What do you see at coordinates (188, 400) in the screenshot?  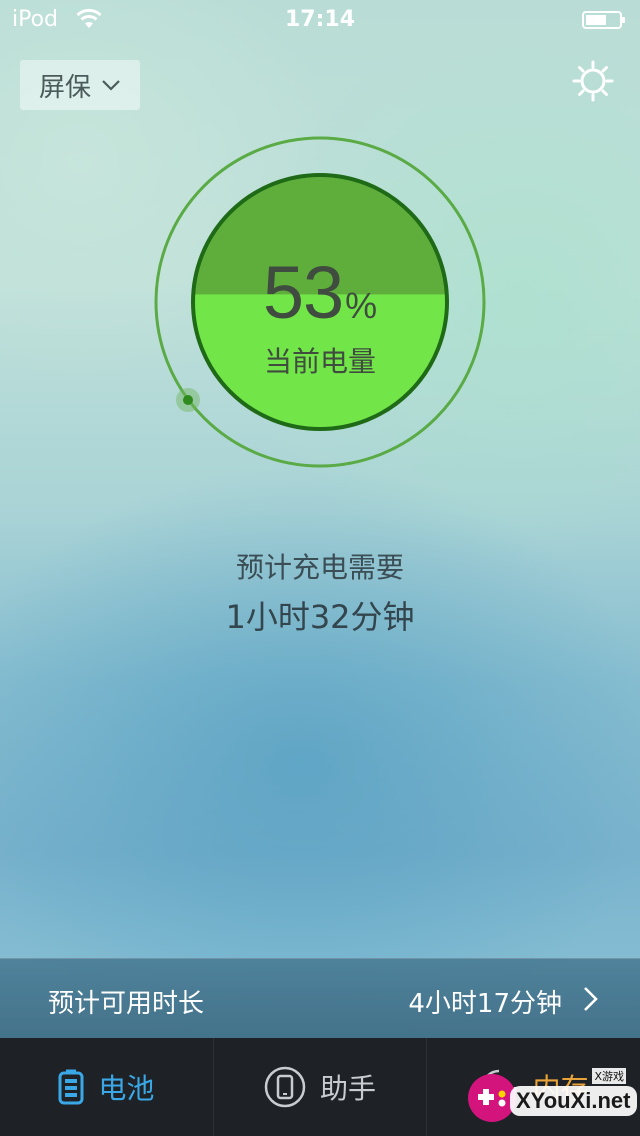 I see `gauge-knob` at bounding box center [188, 400].